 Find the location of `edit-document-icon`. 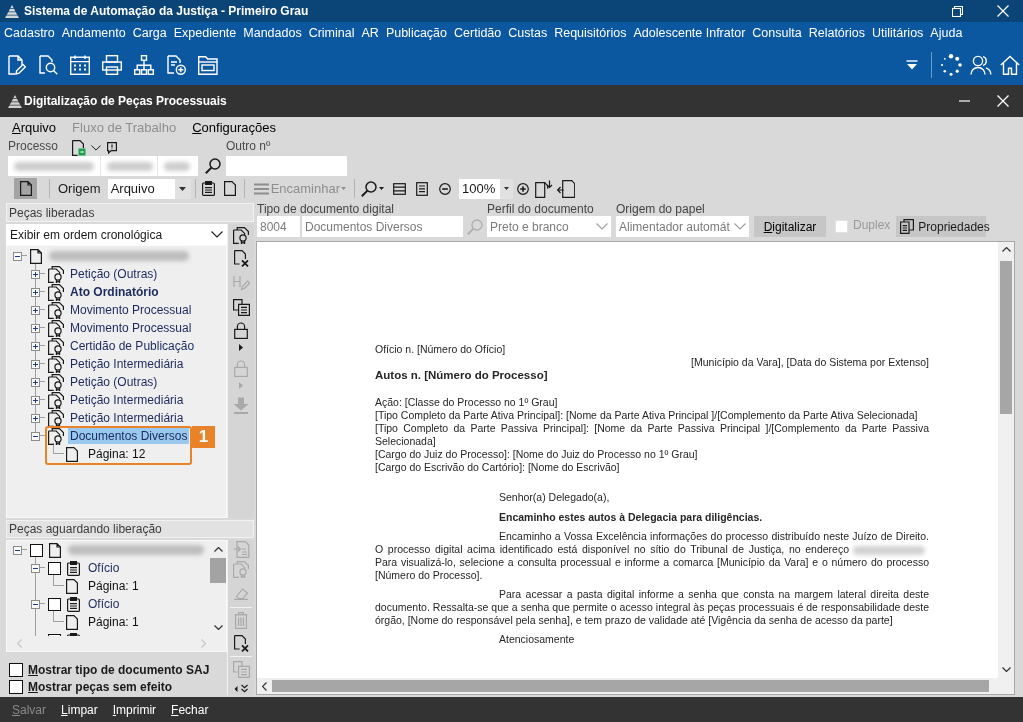

edit-document-icon is located at coordinates (16, 65).